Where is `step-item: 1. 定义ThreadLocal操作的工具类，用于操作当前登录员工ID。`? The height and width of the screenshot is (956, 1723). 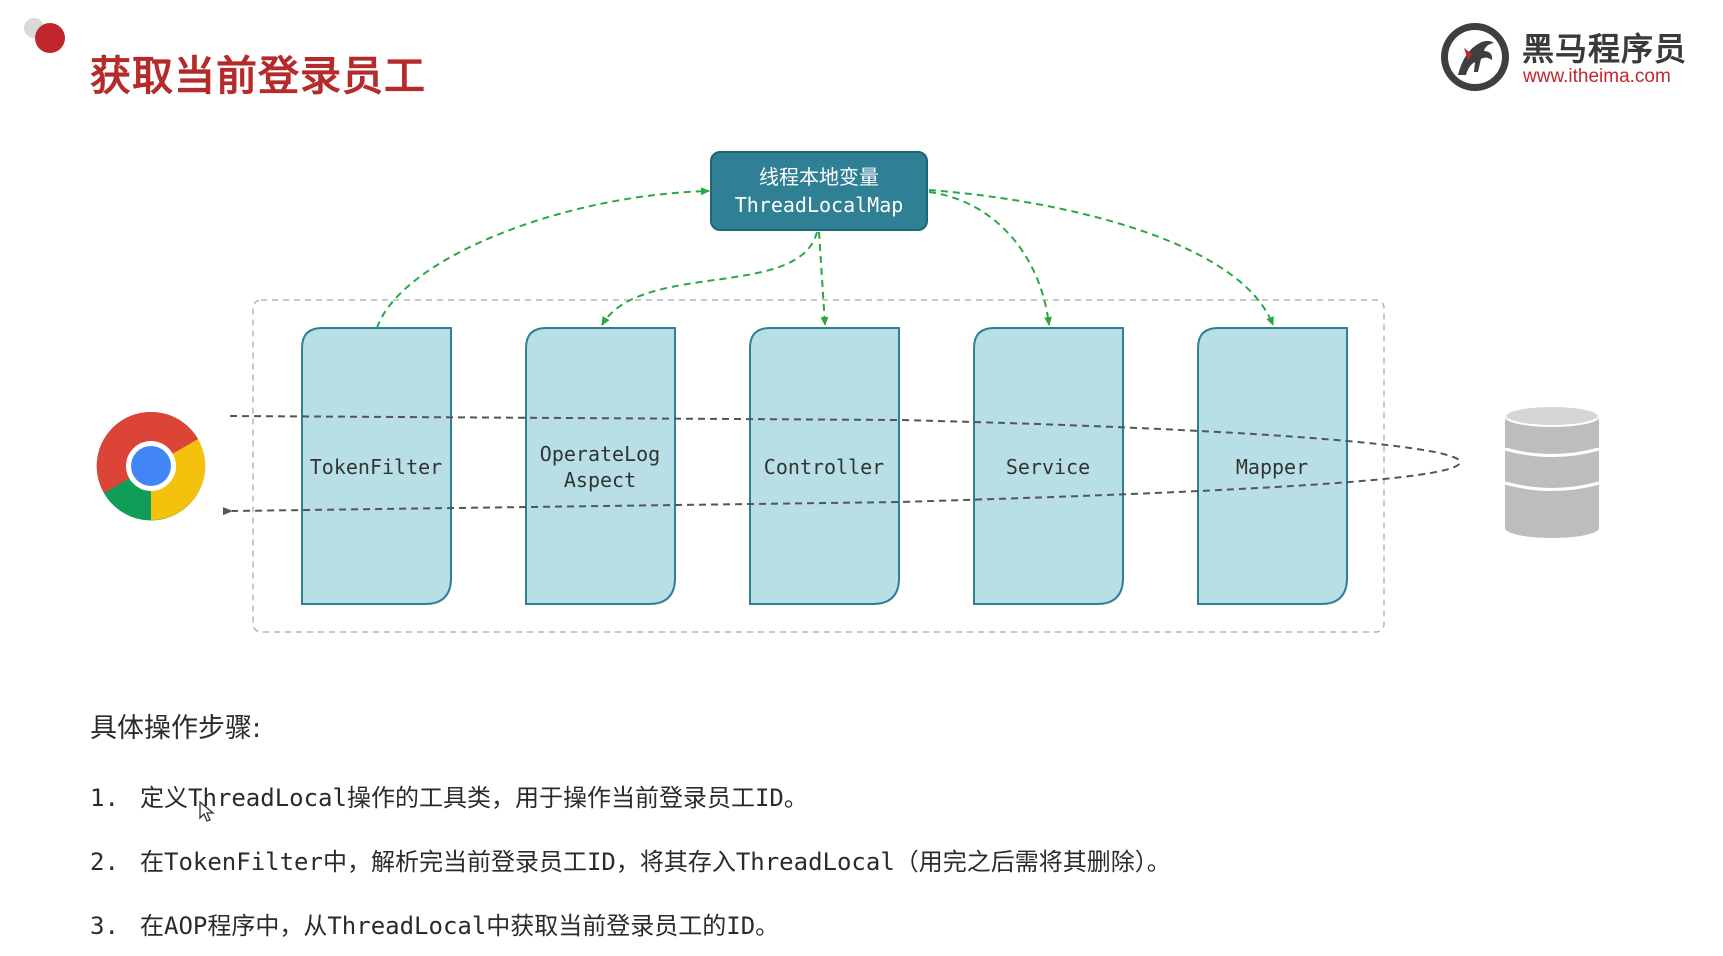
step-item: 1. 定义ThreadLocal操作的工具类，用于操作当前登录员工ID。 is located at coordinates (449, 795).